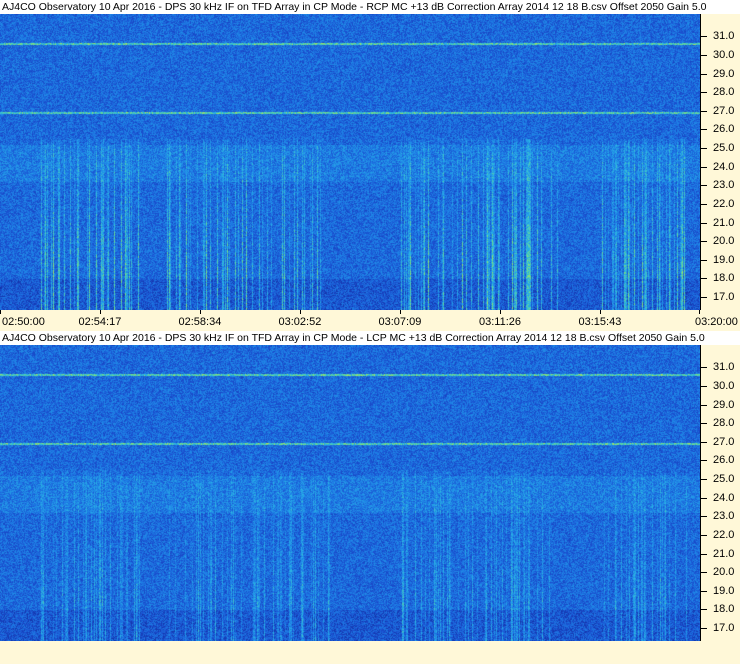 This screenshot has height=664, width=740. Describe the element at coordinates (300, 322) in the screenshot. I see `time-tick-label: 03:02:52` at that location.